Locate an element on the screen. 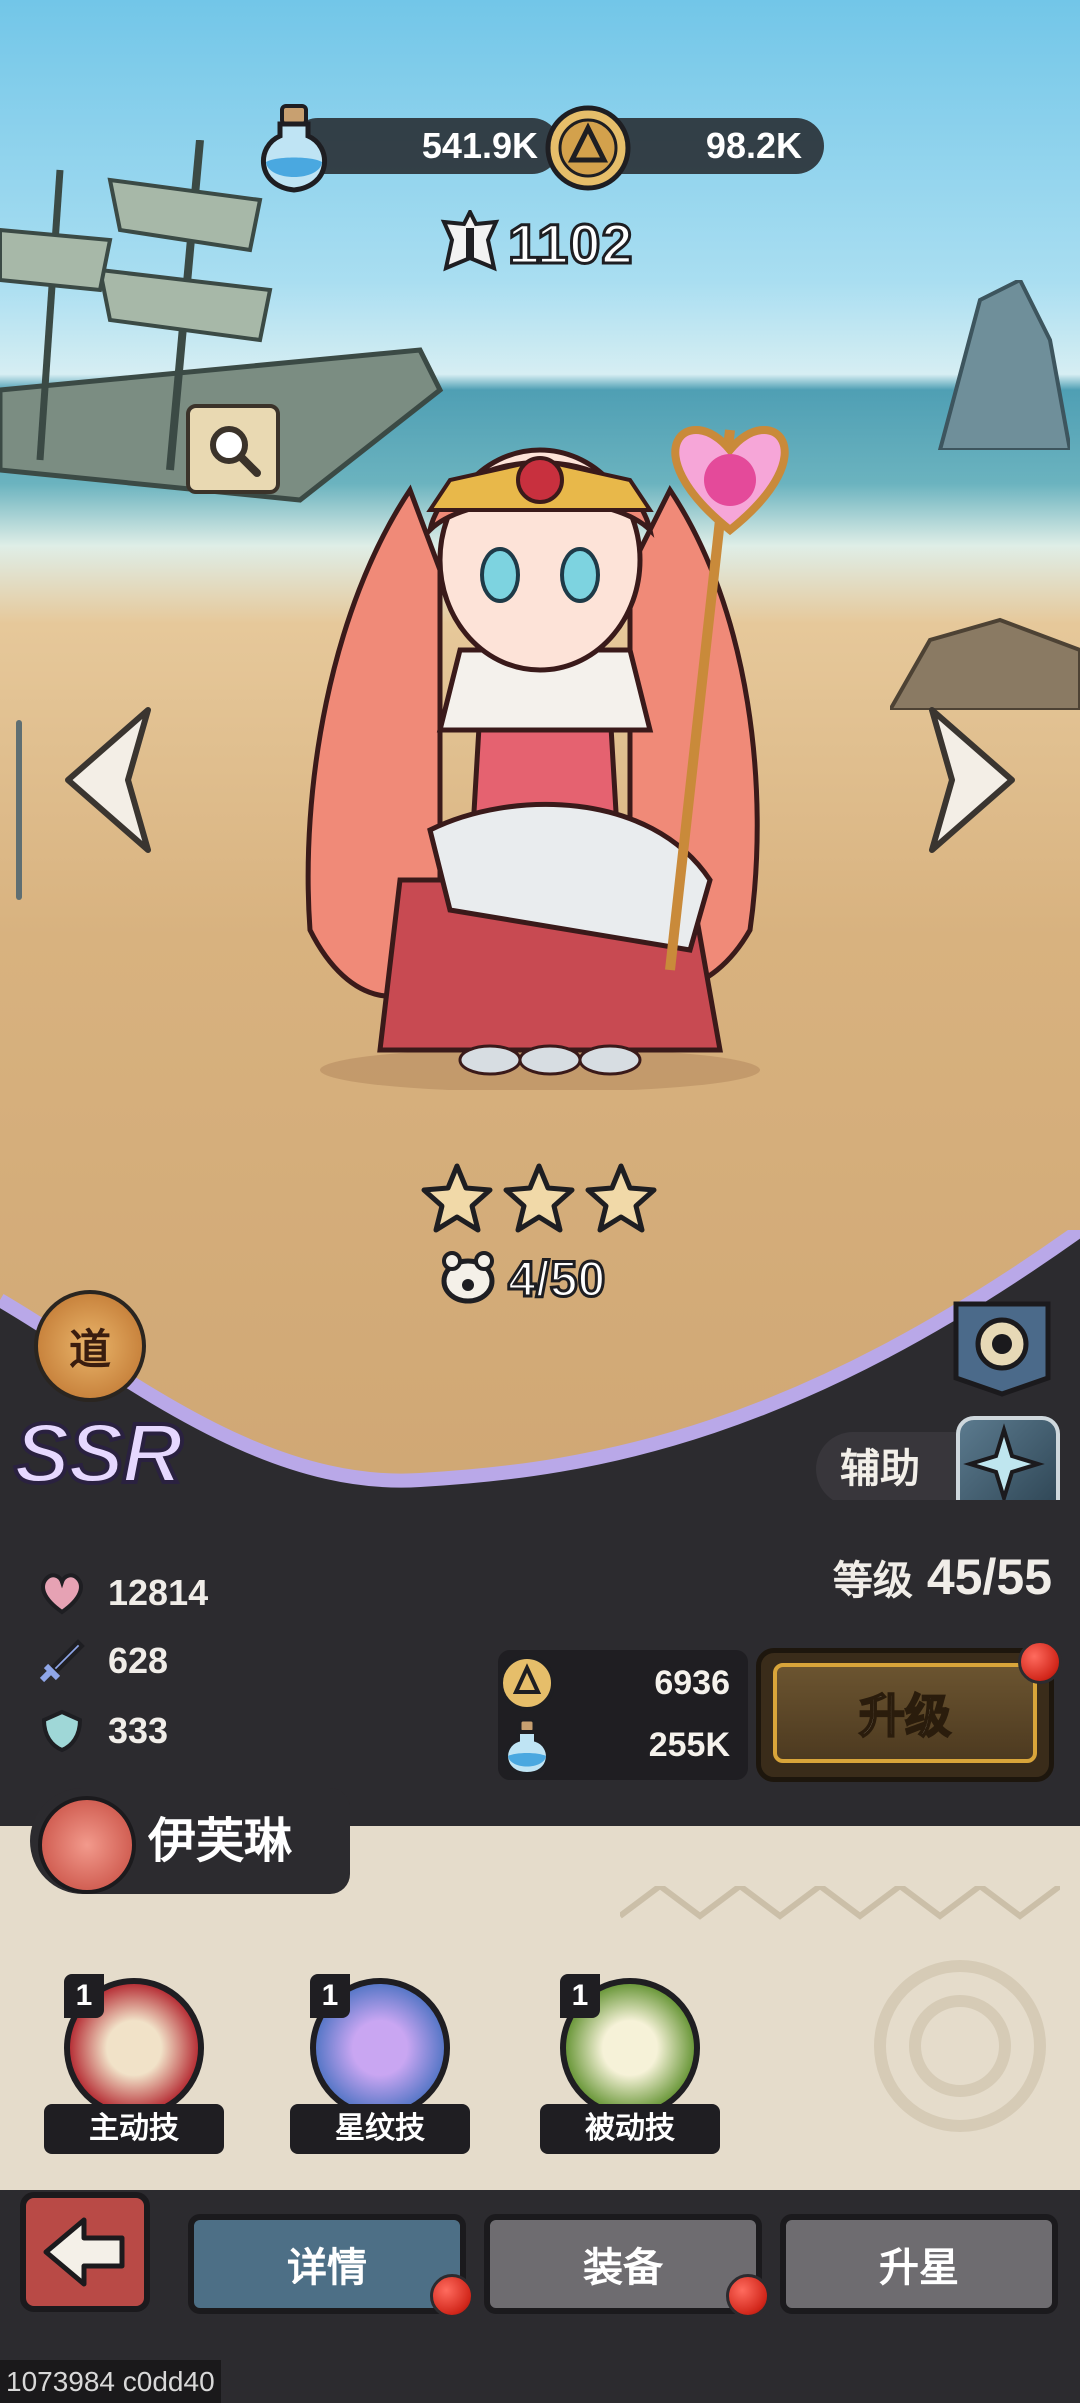  tab-equipment: 装备 is located at coordinates (623, 2264).